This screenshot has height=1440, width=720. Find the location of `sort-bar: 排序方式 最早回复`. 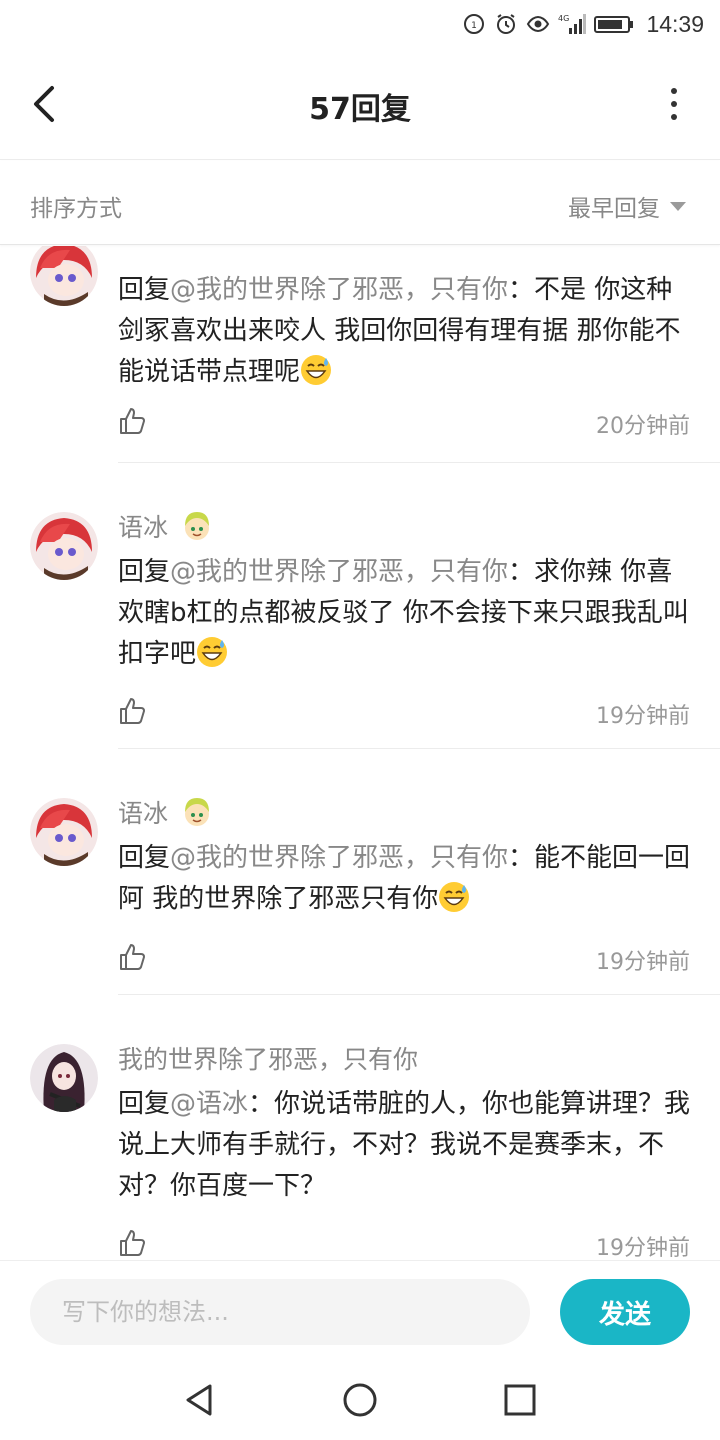

sort-bar: 排序方式 最早回复 is located at coordinates (360, 203).